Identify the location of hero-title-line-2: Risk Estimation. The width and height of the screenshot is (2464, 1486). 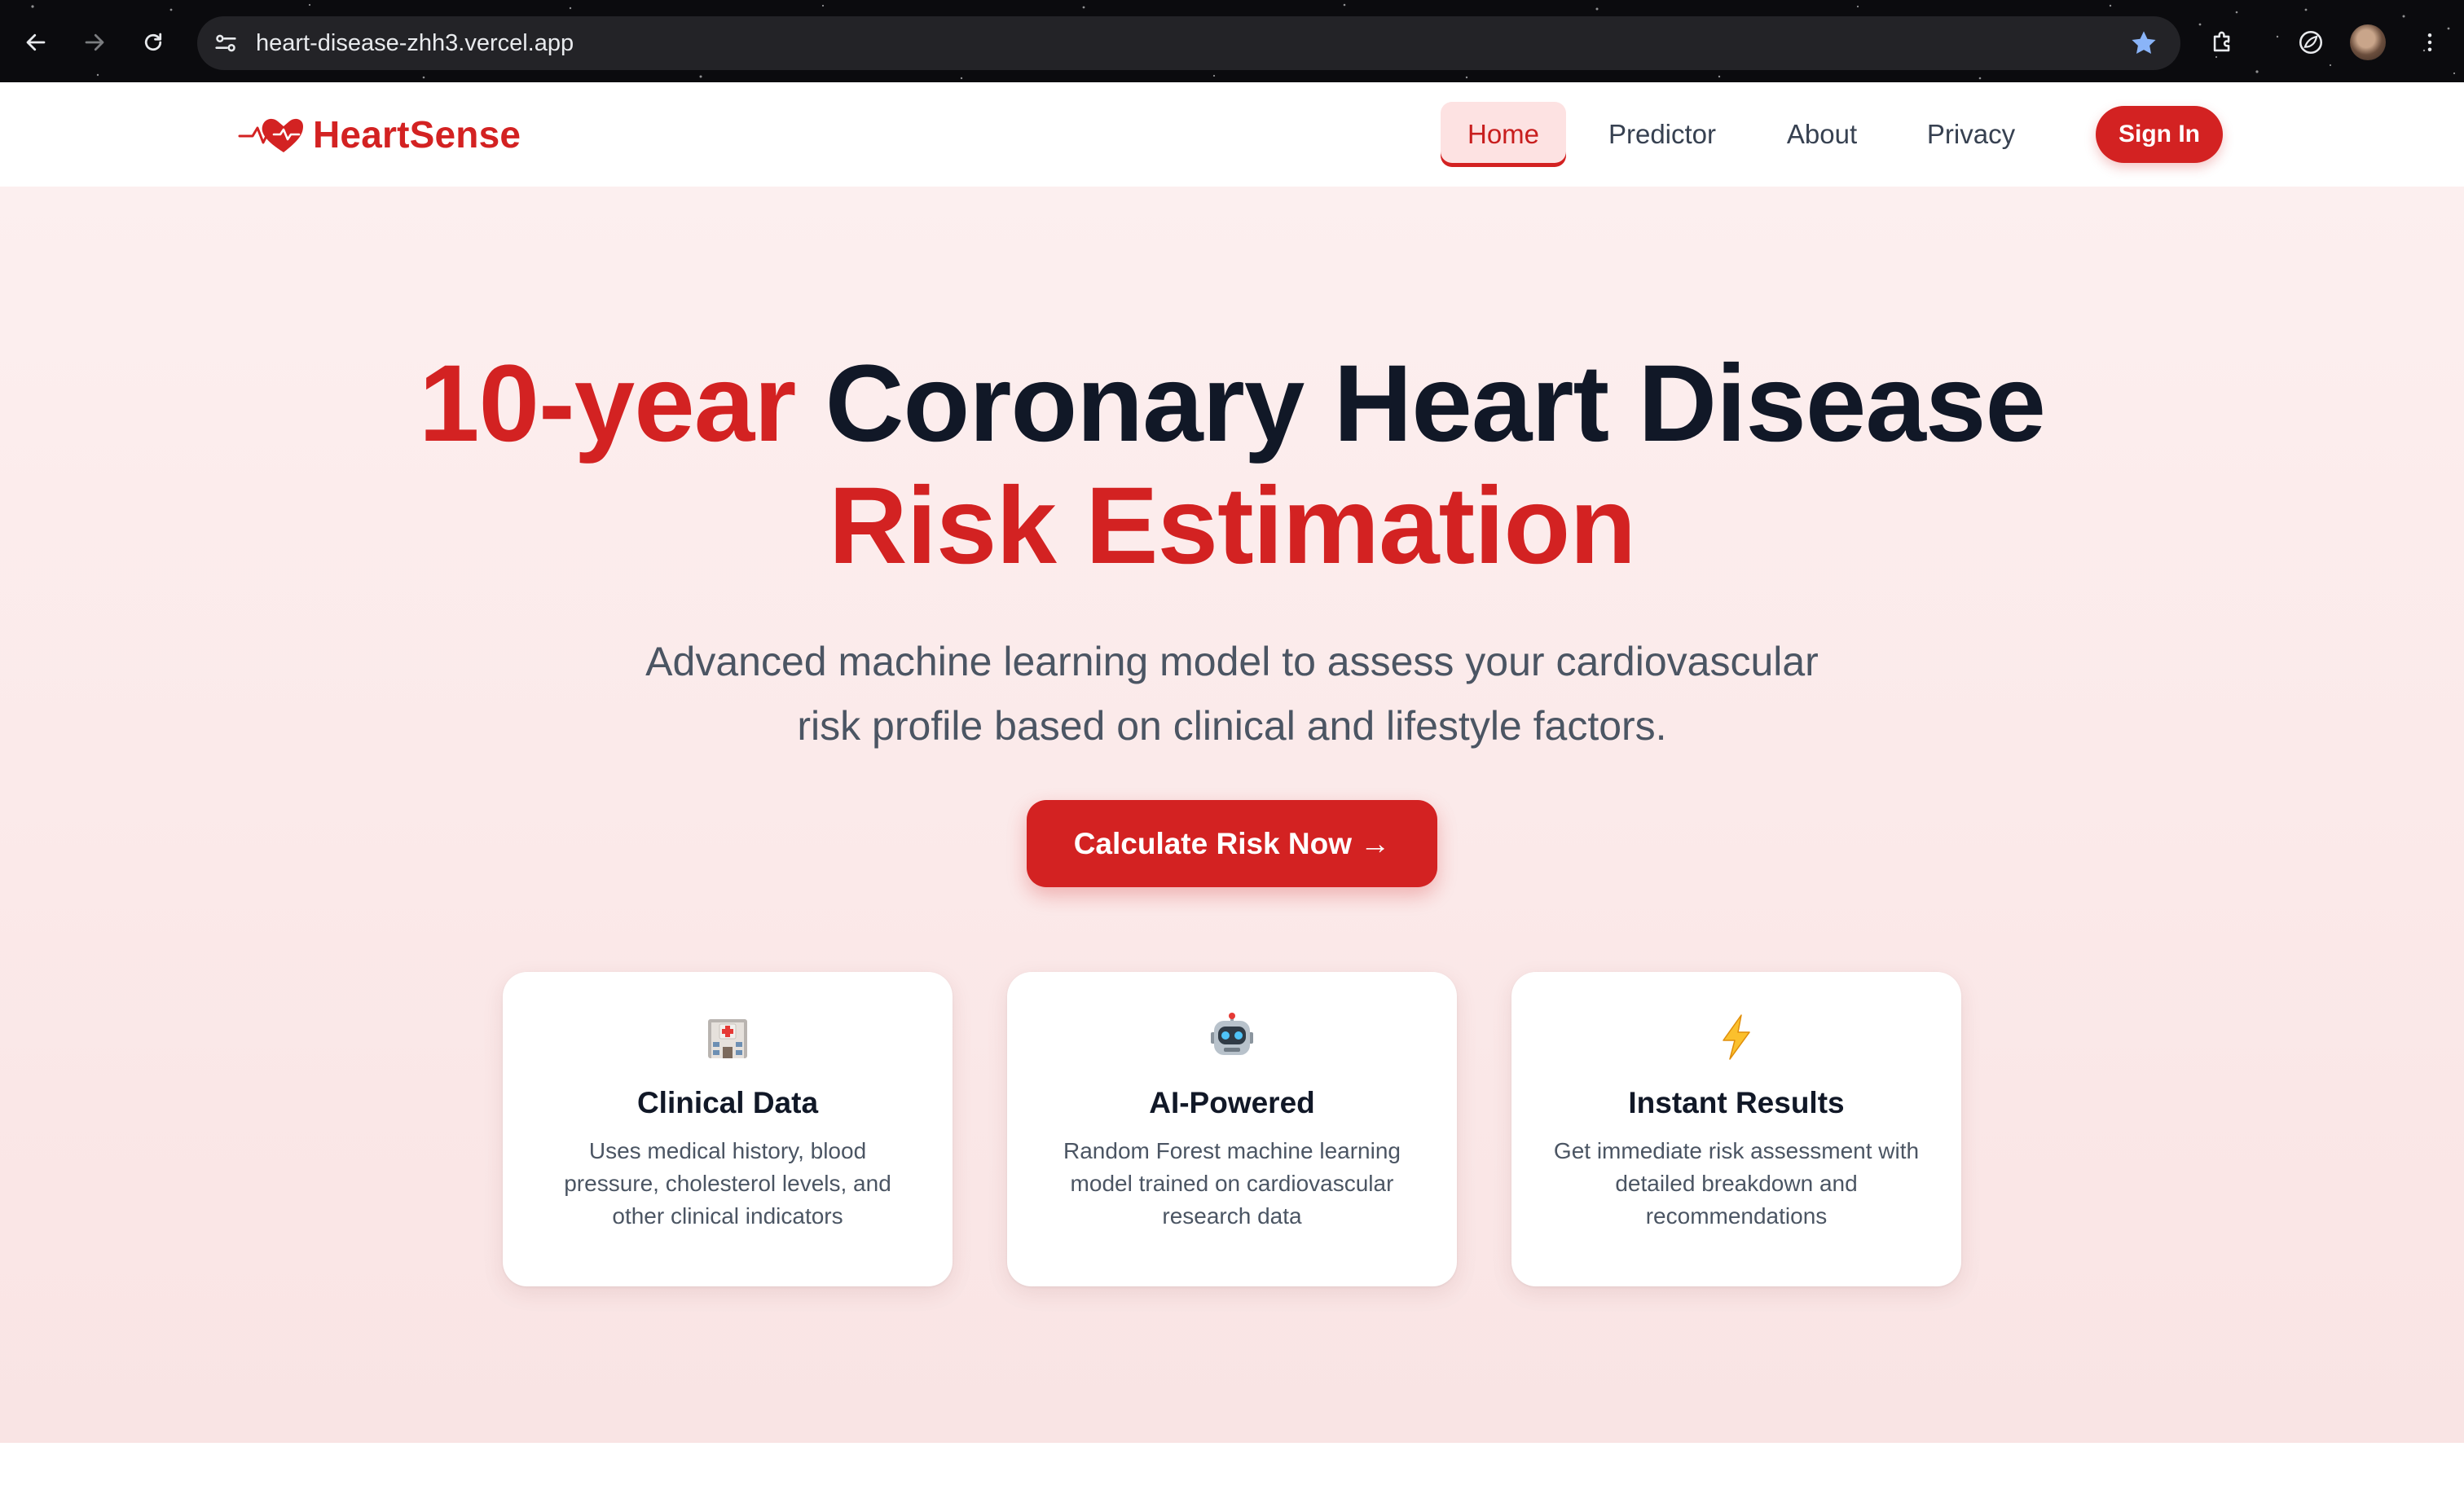
(1232, 526).